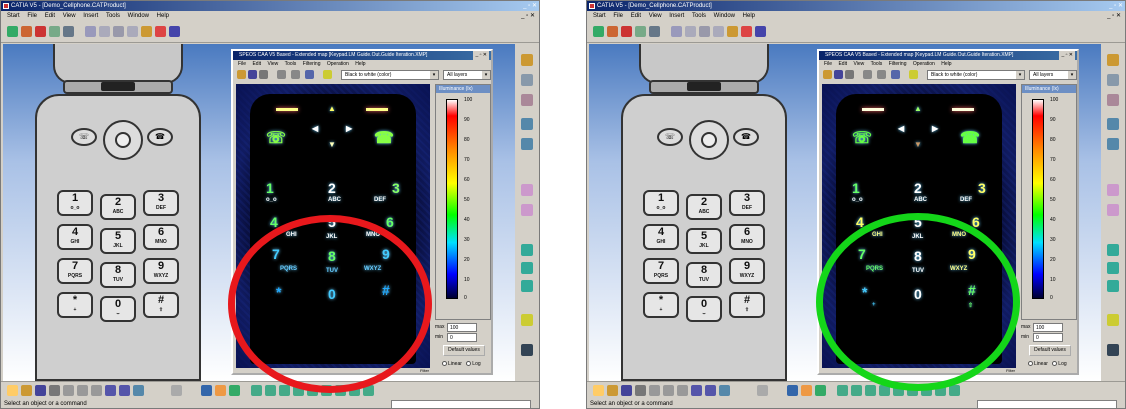 The image size is (1126, 409). I want to click on menu-help: Help, so click(749, 16).